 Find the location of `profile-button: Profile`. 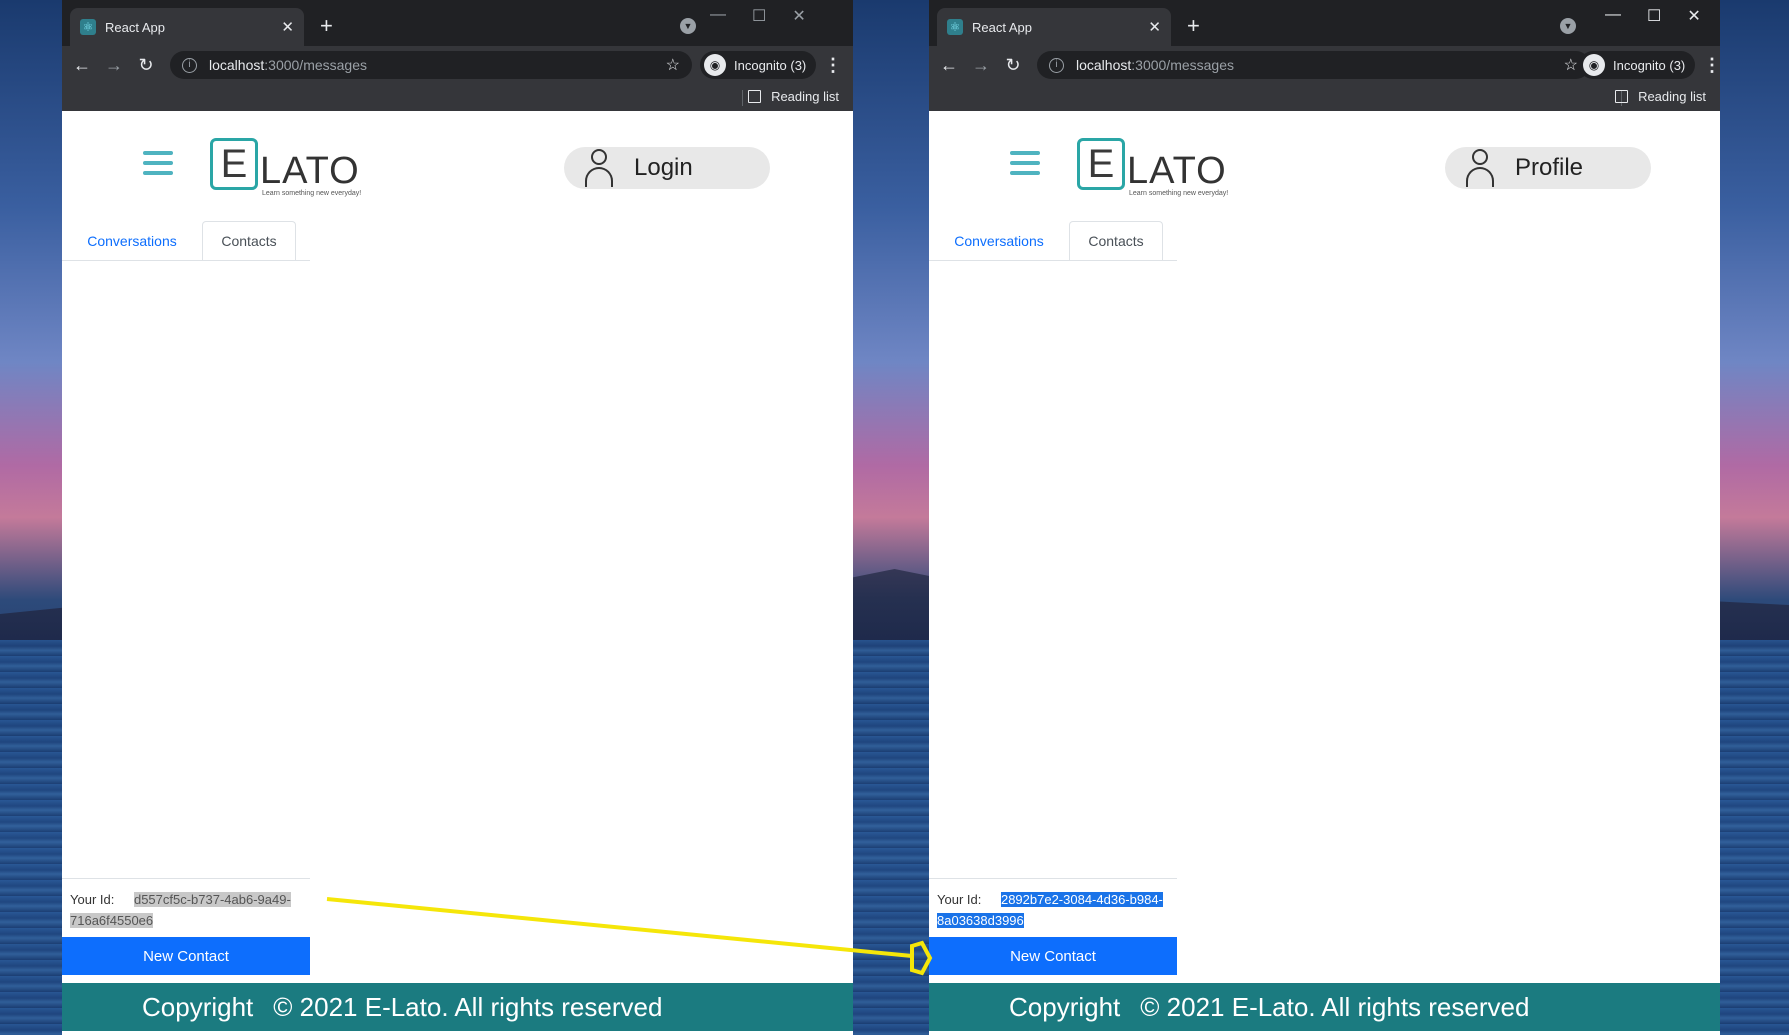

profile-button: Profile is located at coordinates (1548, 168).